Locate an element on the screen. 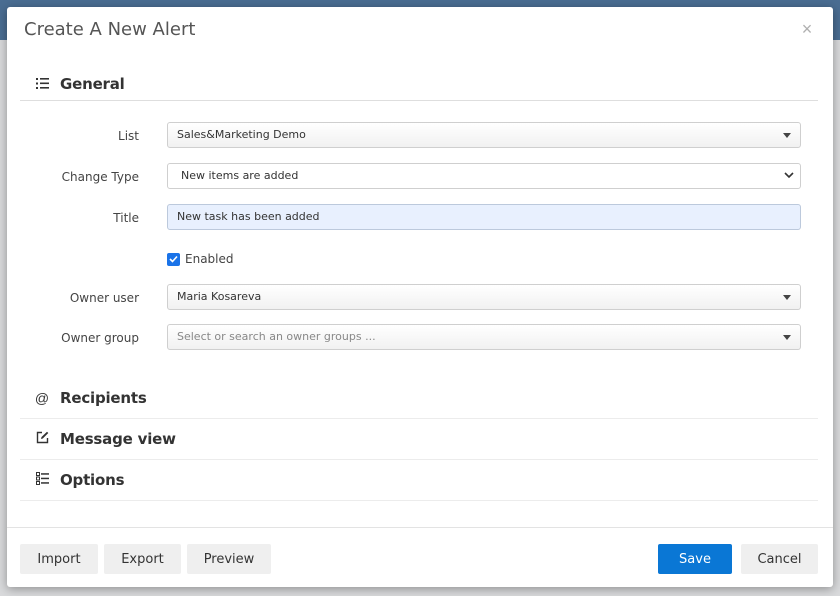 The height and width of the screenshot is (596, 840). section-general-header: General is located at coordinates (419, 85).